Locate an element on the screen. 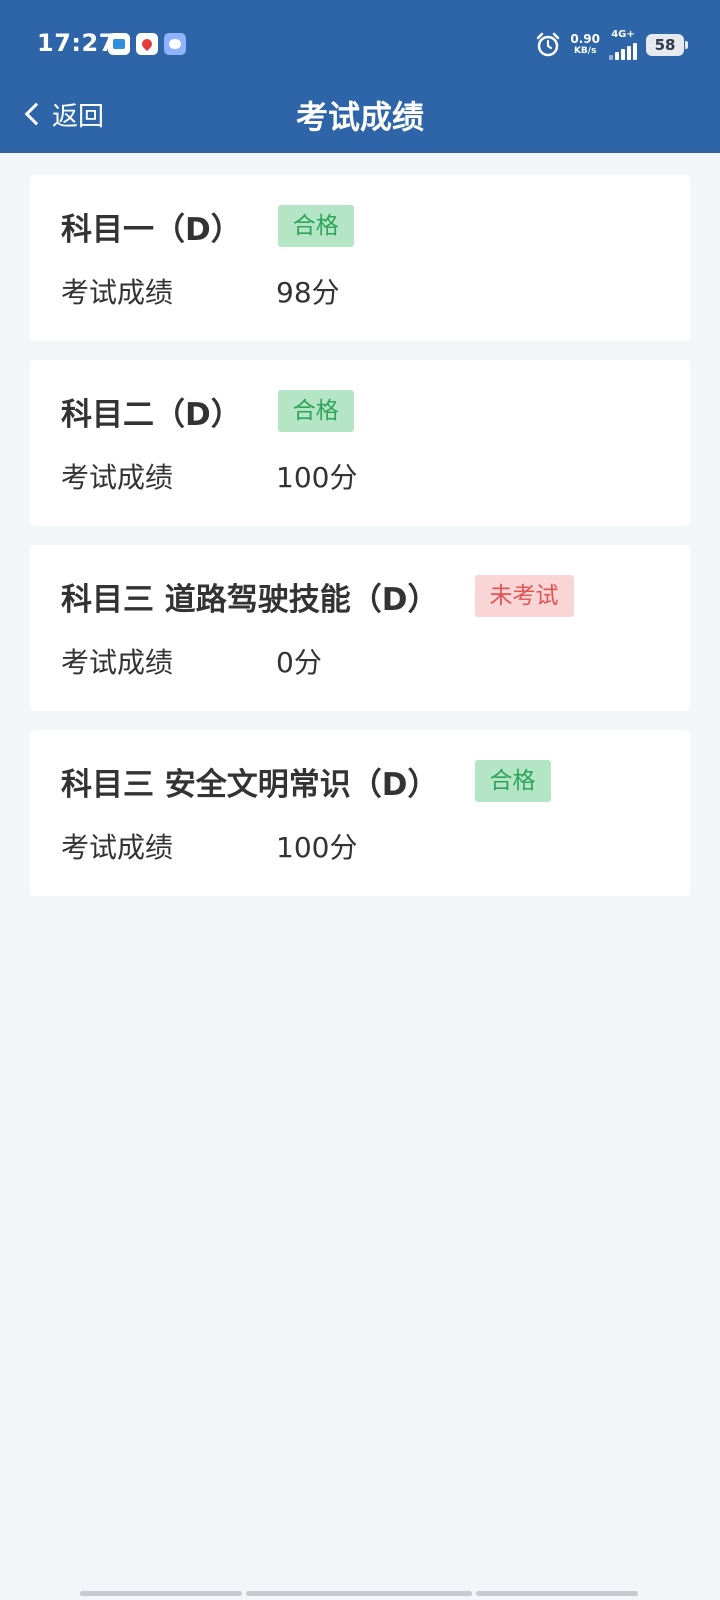  navigation-bar: 返回 考试成绩 is located at coordinates (360, 116).